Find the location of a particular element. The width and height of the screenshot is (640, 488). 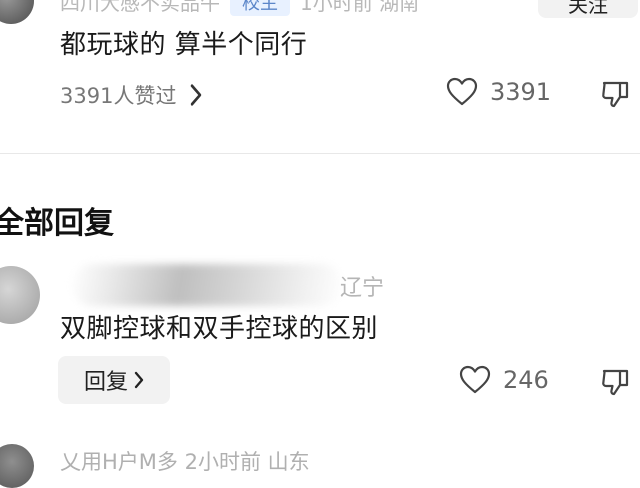

comment-time-location: 1小时前 湖南 is located at coordinates (360, 7).